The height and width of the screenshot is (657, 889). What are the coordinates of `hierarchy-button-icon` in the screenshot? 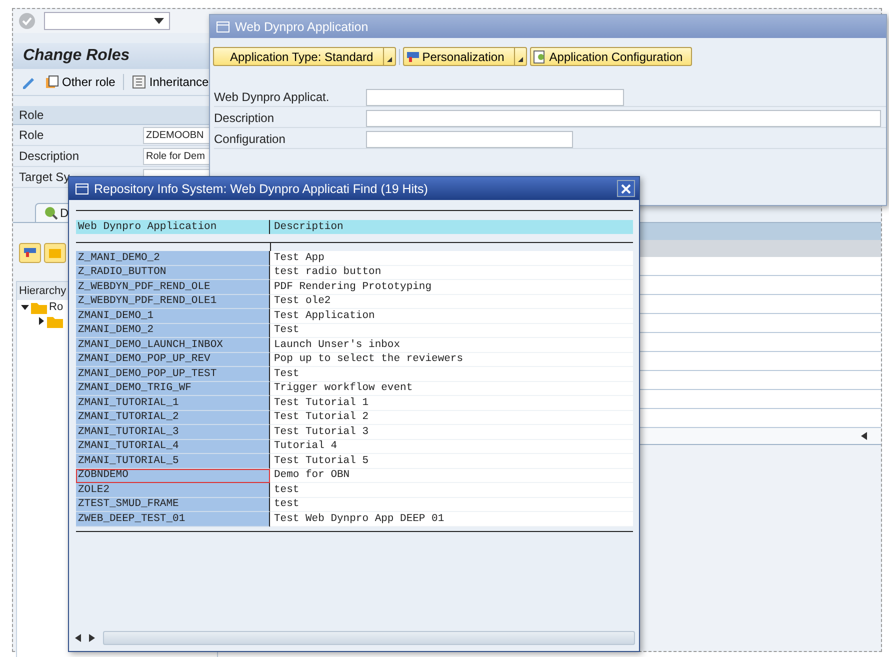 It's located at (30, 253).